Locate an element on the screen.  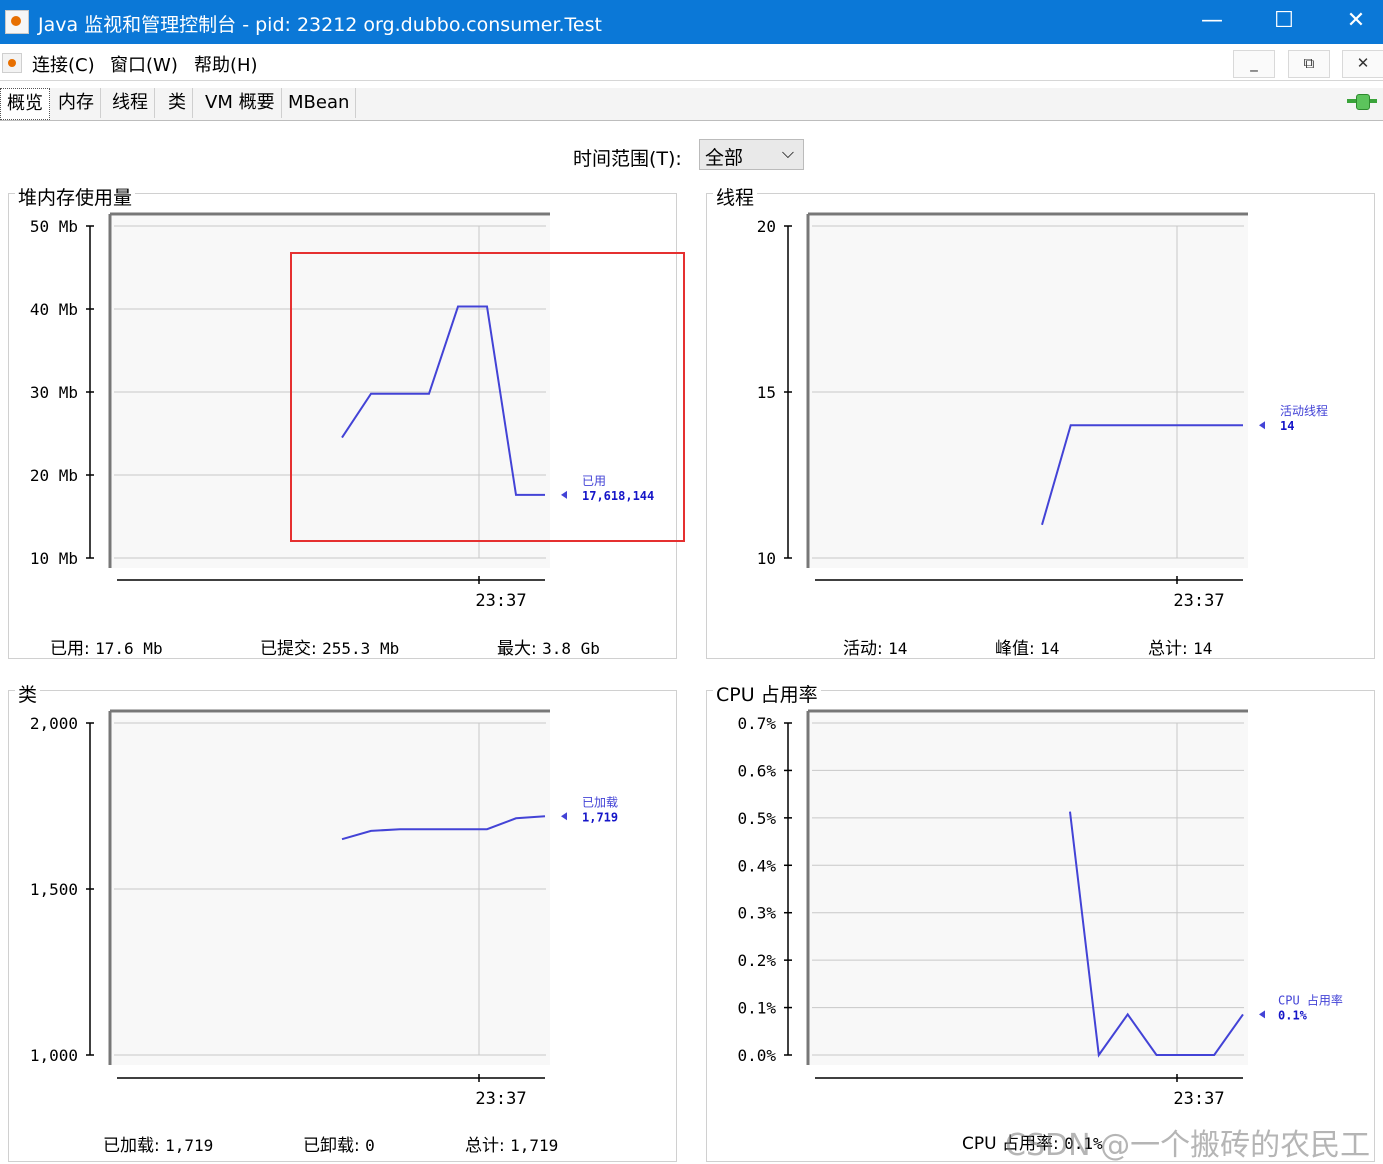
heap-x-tick-label: 23:37 is located at coordinates (500, 601).